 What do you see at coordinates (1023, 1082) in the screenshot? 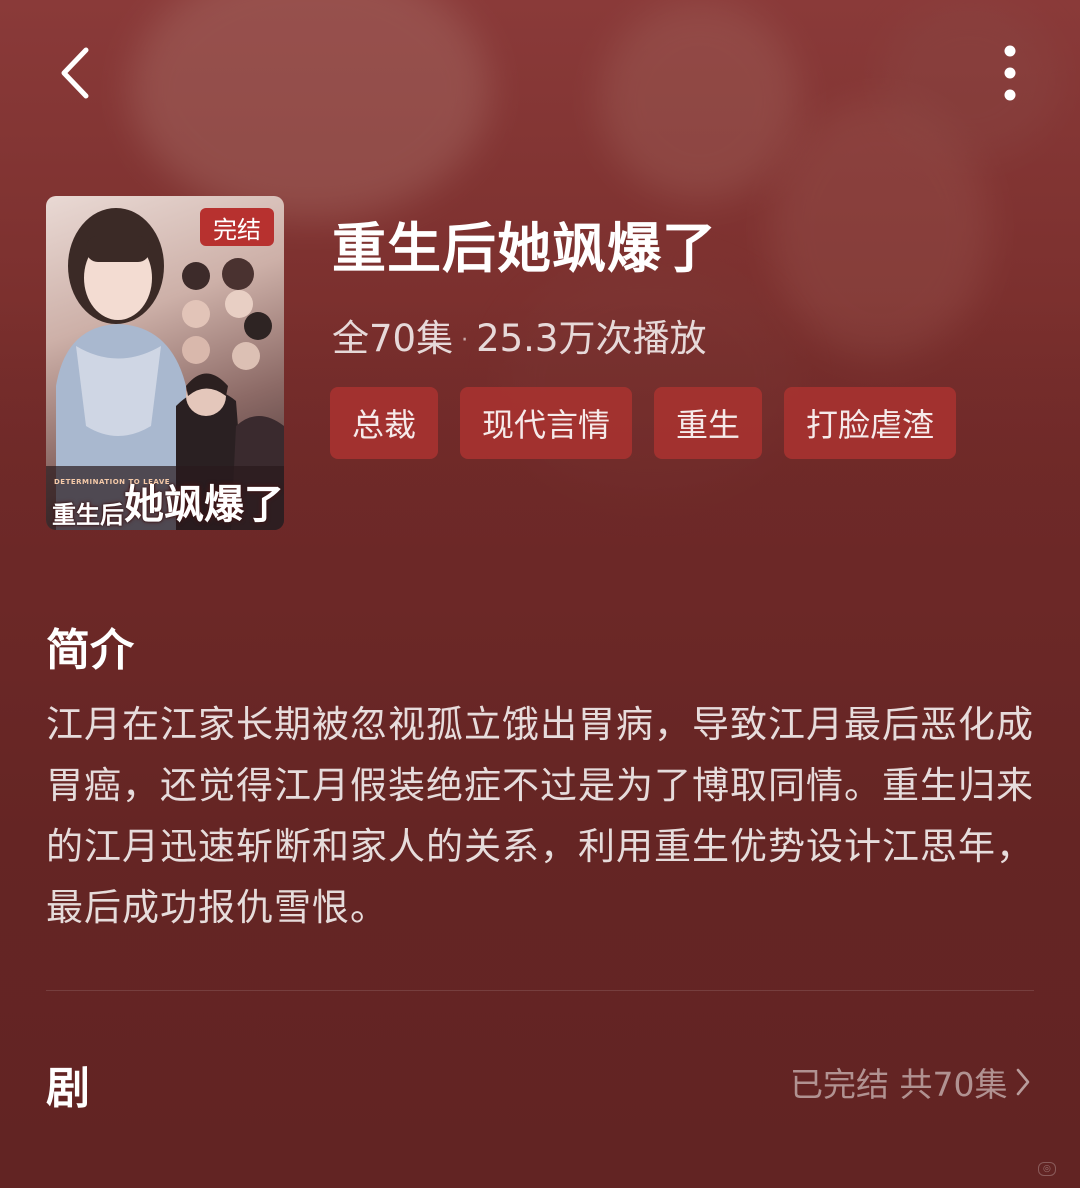
I see `chevron-right-icon` at bounding box center [1023, 1082].